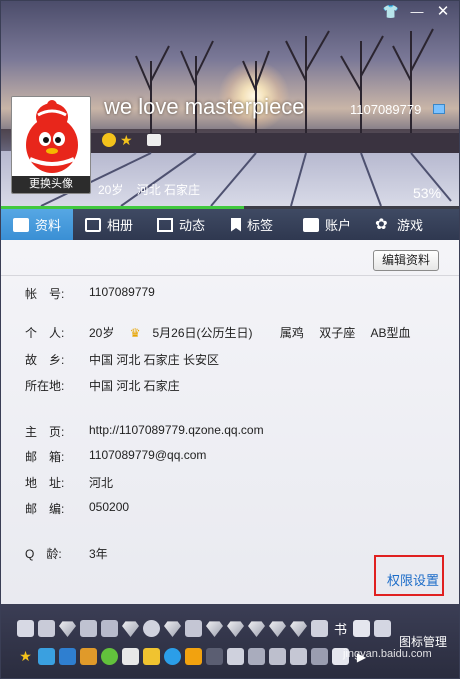  Describe the element at coordinates (387, 654) in the screenshot. I see `watermark: jingyan.baidu.com` at that location.